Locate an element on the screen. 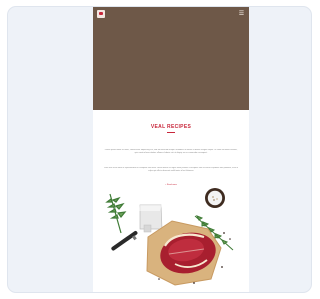 This screenshot has width=320, height=299. food-photo is located at coordinates (169, 237).